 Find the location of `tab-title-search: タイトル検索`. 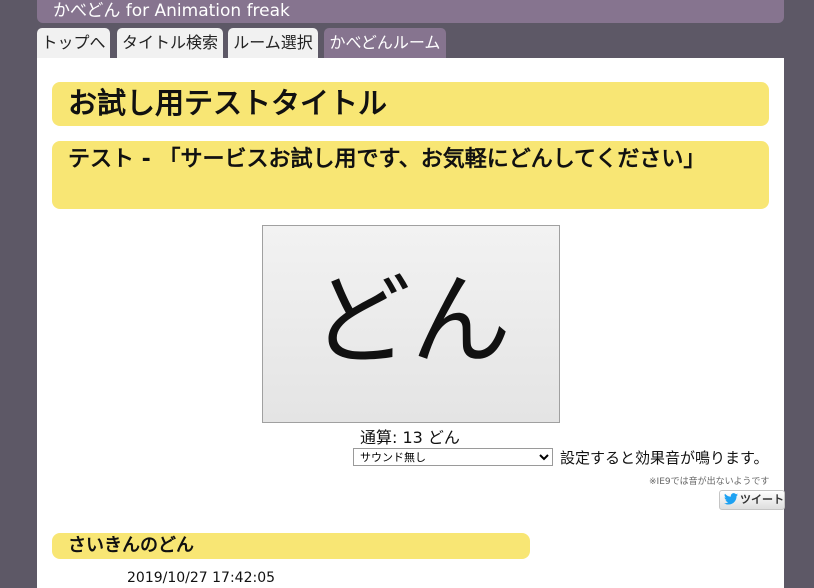

tab-title-search: タイトル検索 is located at coordinates (170, 43).